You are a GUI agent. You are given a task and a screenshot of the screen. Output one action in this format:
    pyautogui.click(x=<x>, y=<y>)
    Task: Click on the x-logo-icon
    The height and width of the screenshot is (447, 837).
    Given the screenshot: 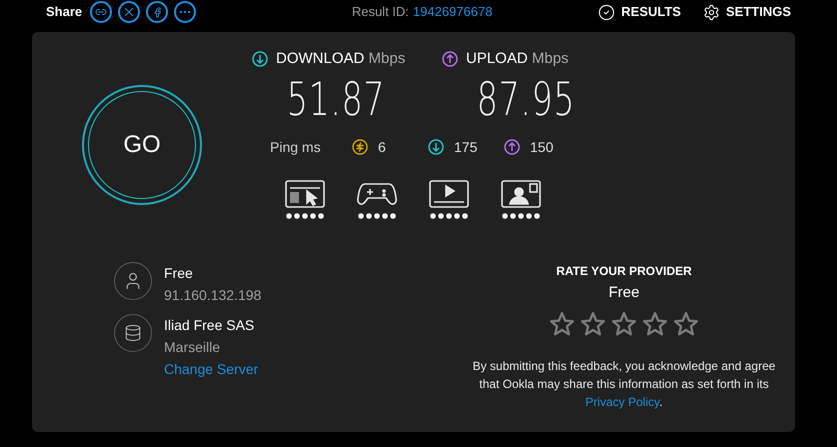 What is the action you would take?
    pyautogui.click(x=129, y=12)
    